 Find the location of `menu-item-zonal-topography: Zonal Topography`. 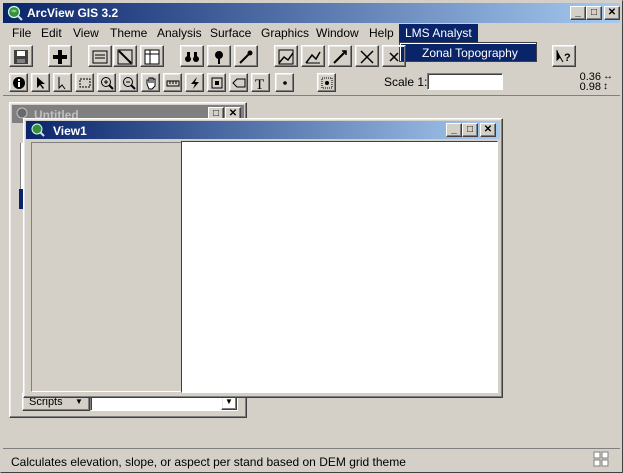

menu-item-zonal-topography: Zonal Topography is located at coordinates (470, 53).